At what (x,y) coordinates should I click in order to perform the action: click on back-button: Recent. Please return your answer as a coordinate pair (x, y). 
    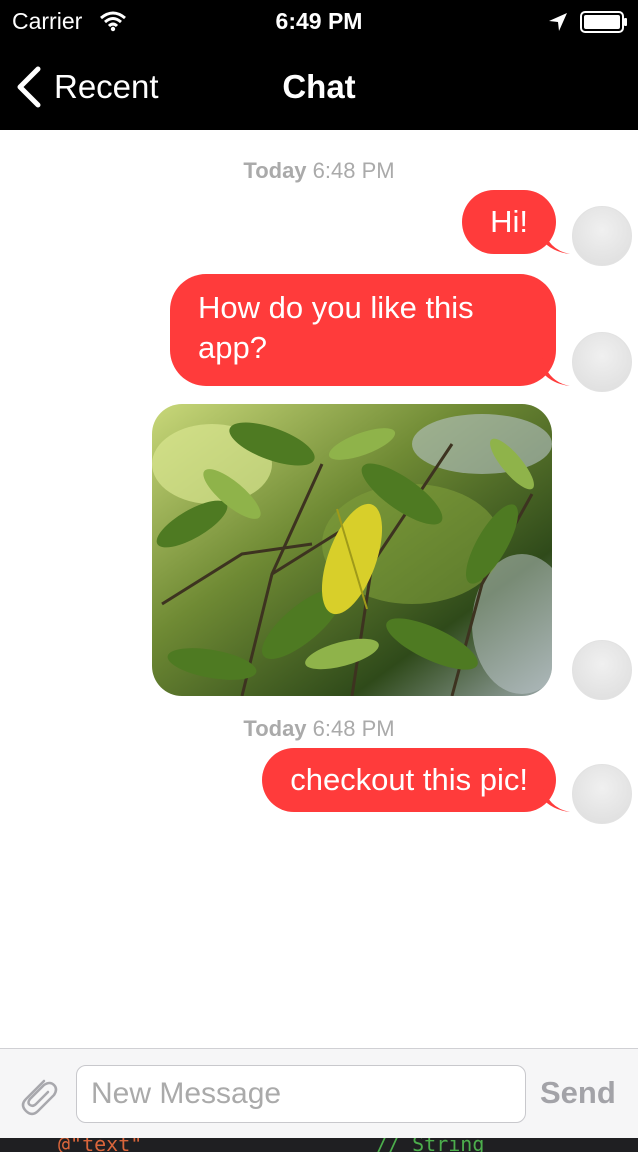
    Looking at the image, I should click on (86, 87).